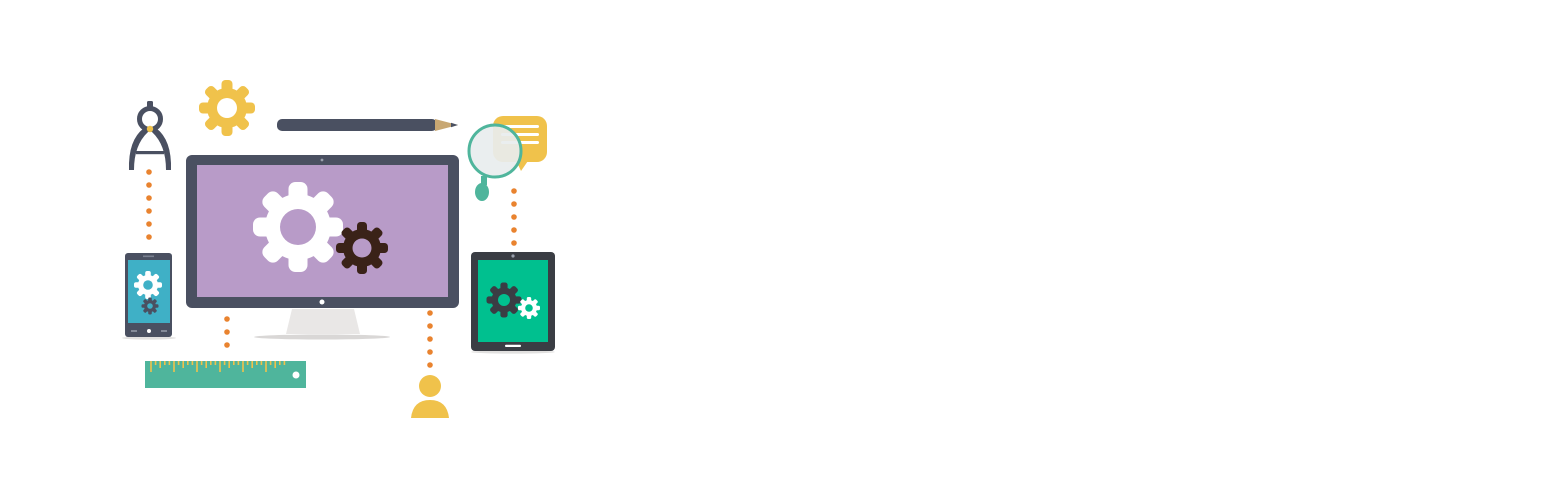 This screenshot has width=1559, height=500. What do you see at coordinates (150, 306) in the screenshot?
I see `phone-dark-gear-icon` at bounding box center [150, 306].